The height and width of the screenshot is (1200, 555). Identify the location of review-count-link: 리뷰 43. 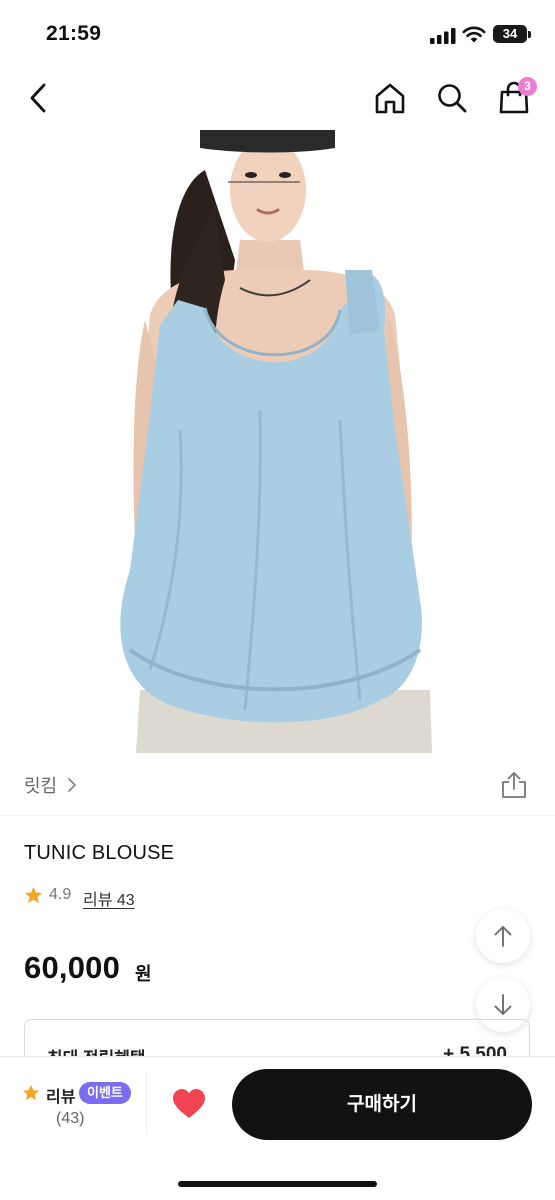
(109, 898).